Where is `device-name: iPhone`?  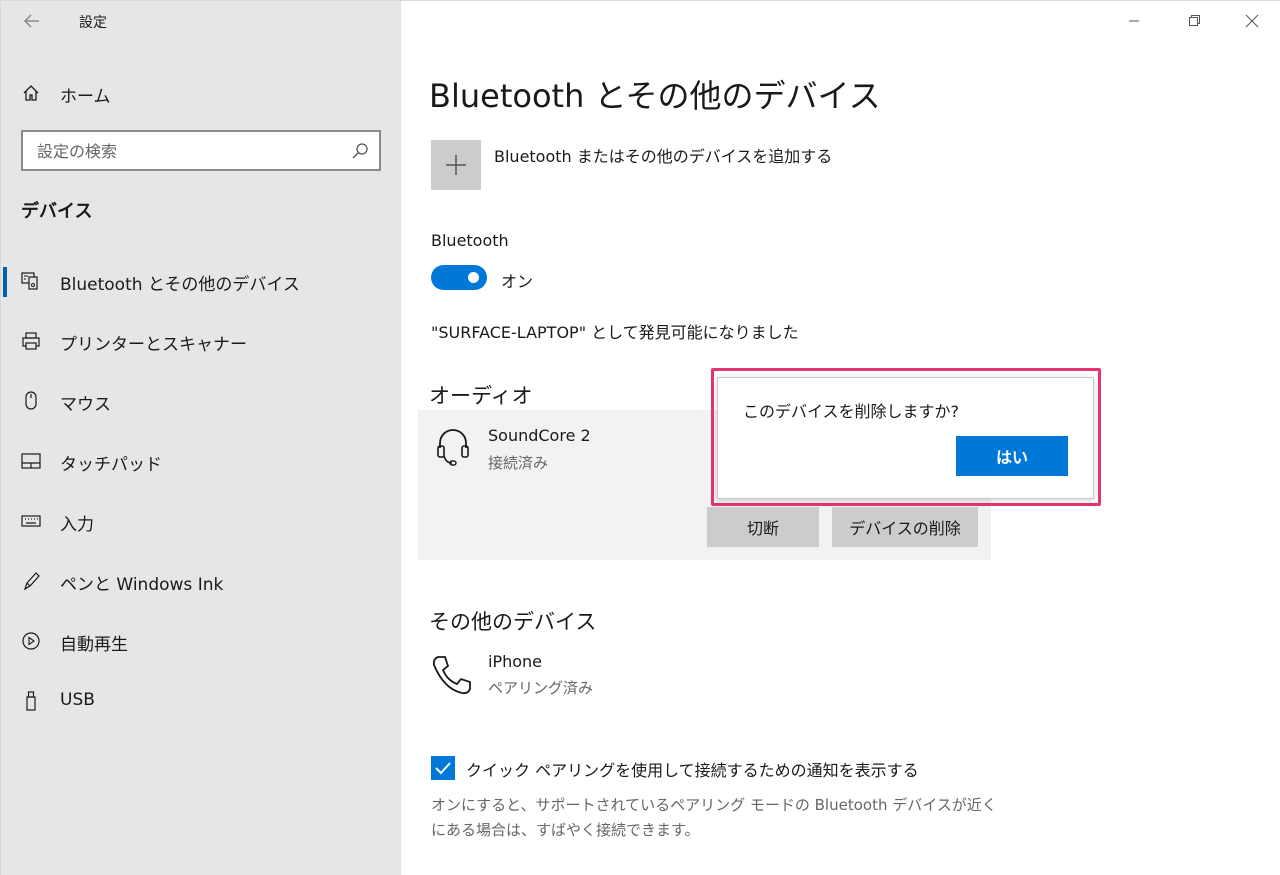
device-name: iPhone is located at coordinates (515, 661).